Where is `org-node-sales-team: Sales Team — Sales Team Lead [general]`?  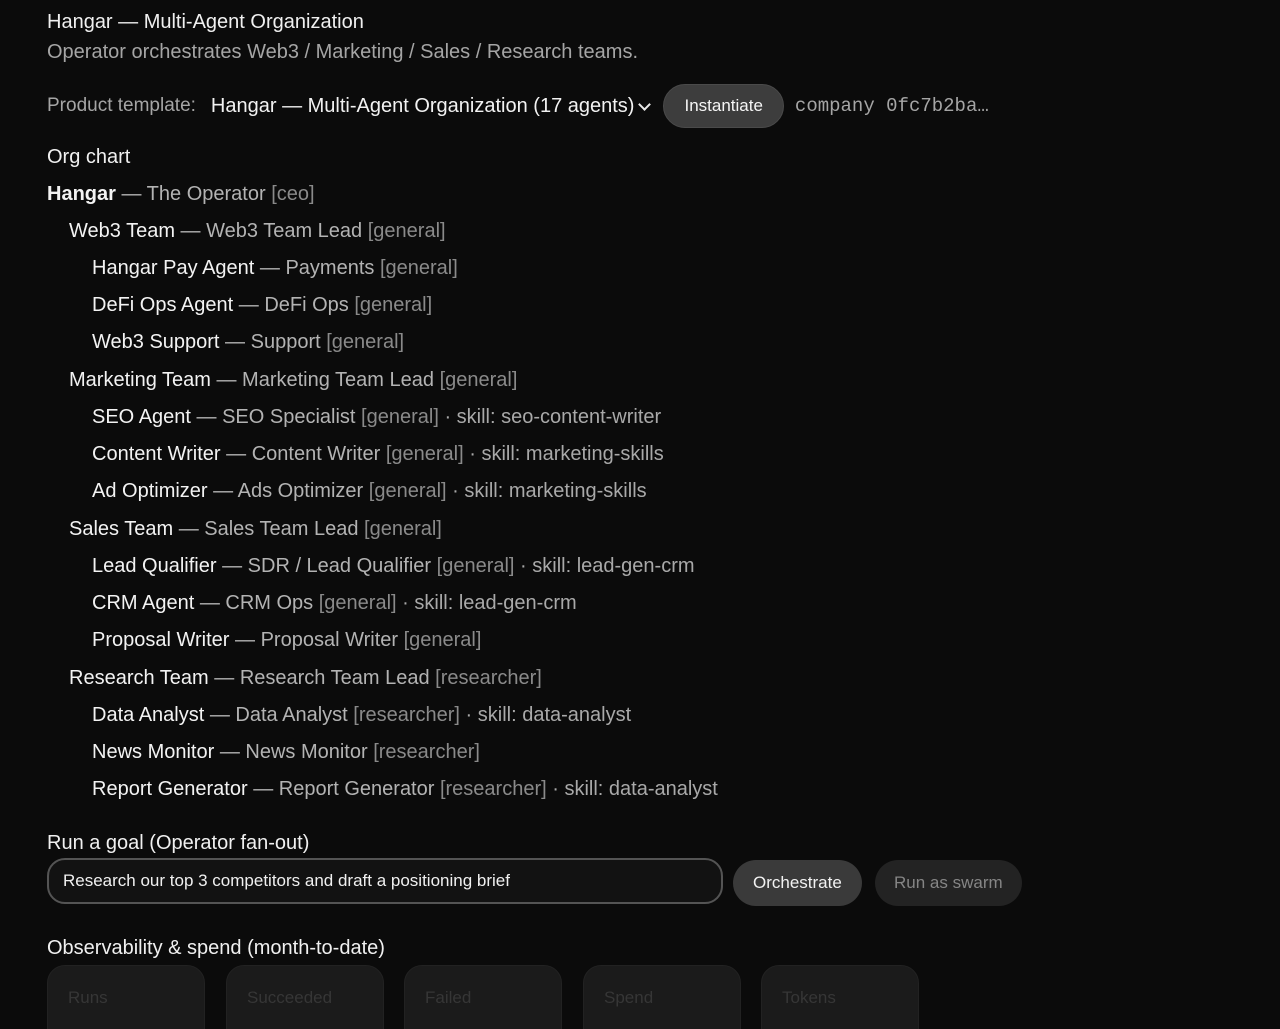 org-node-sales-team: Sales Team — Sales Team Lead [general] is located at coordinates (255, 529).